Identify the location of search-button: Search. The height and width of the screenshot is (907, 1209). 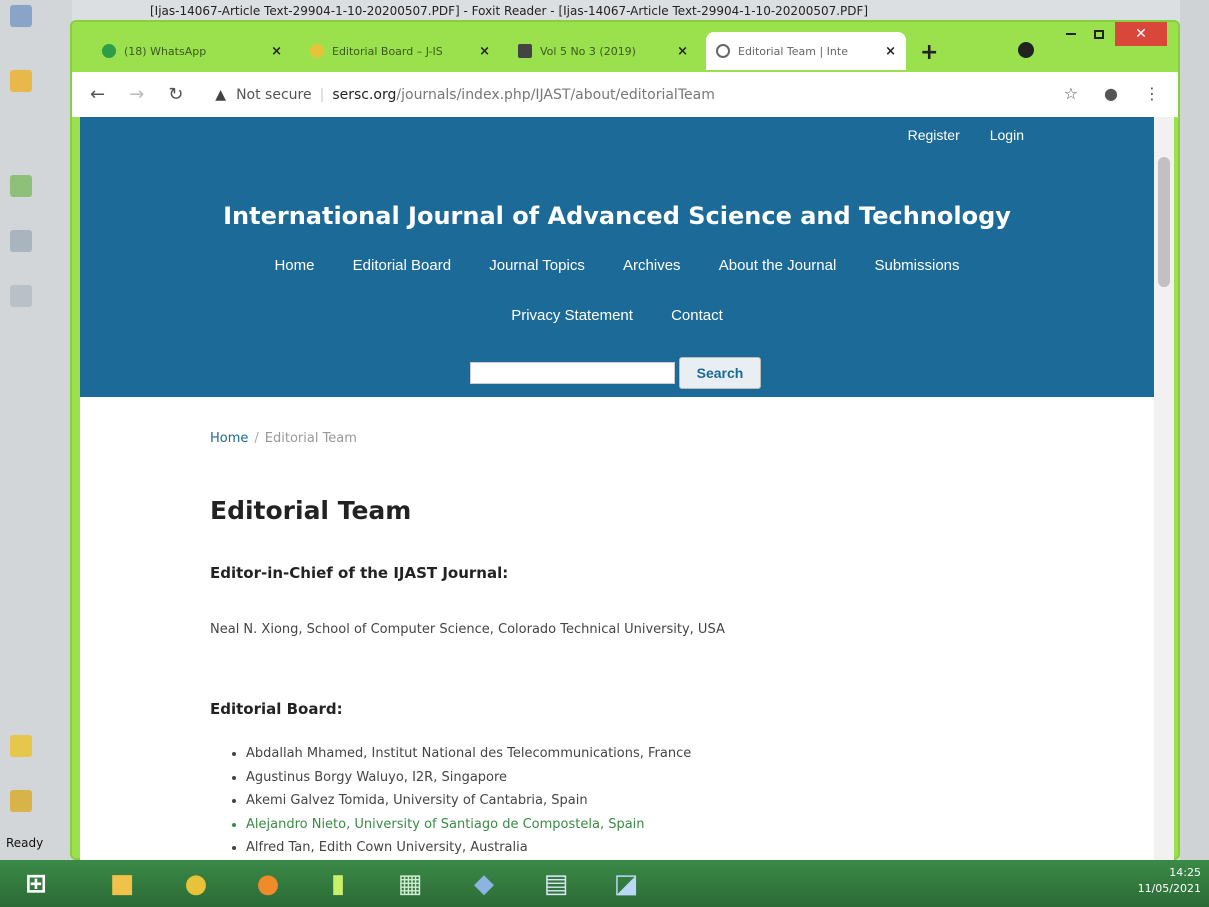
(720, 373).